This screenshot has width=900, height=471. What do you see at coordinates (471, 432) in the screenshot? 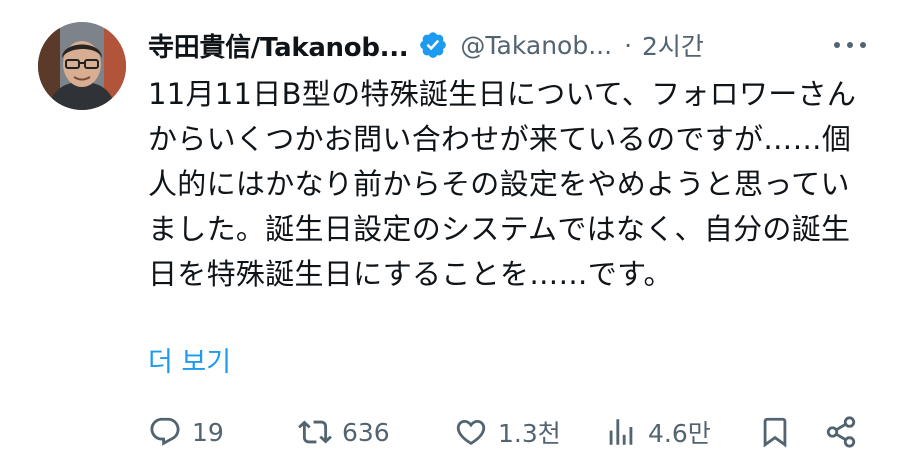
I see `like-icon` at bounding box center [471, 432].